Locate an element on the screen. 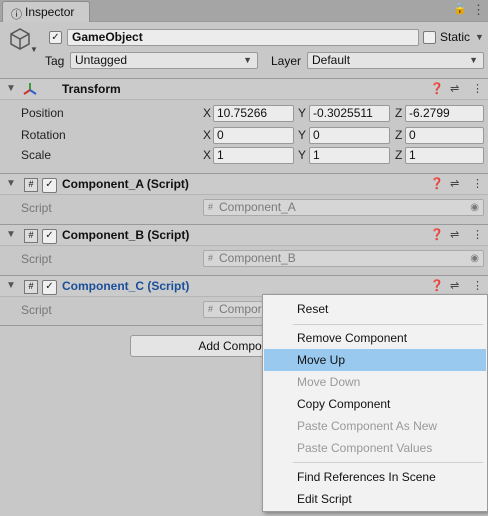  transform-title: Transform is located at coordinates (91, 89).